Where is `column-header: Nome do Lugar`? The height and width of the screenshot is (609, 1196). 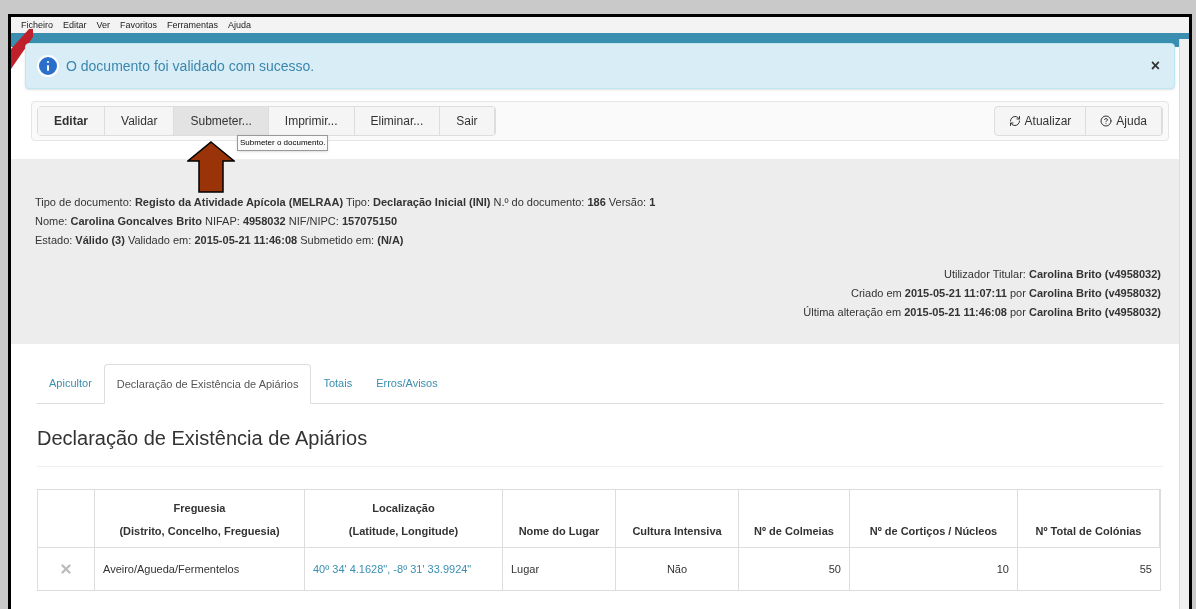 column-header: Nome do Lugar is located at coordinates (559, 518).